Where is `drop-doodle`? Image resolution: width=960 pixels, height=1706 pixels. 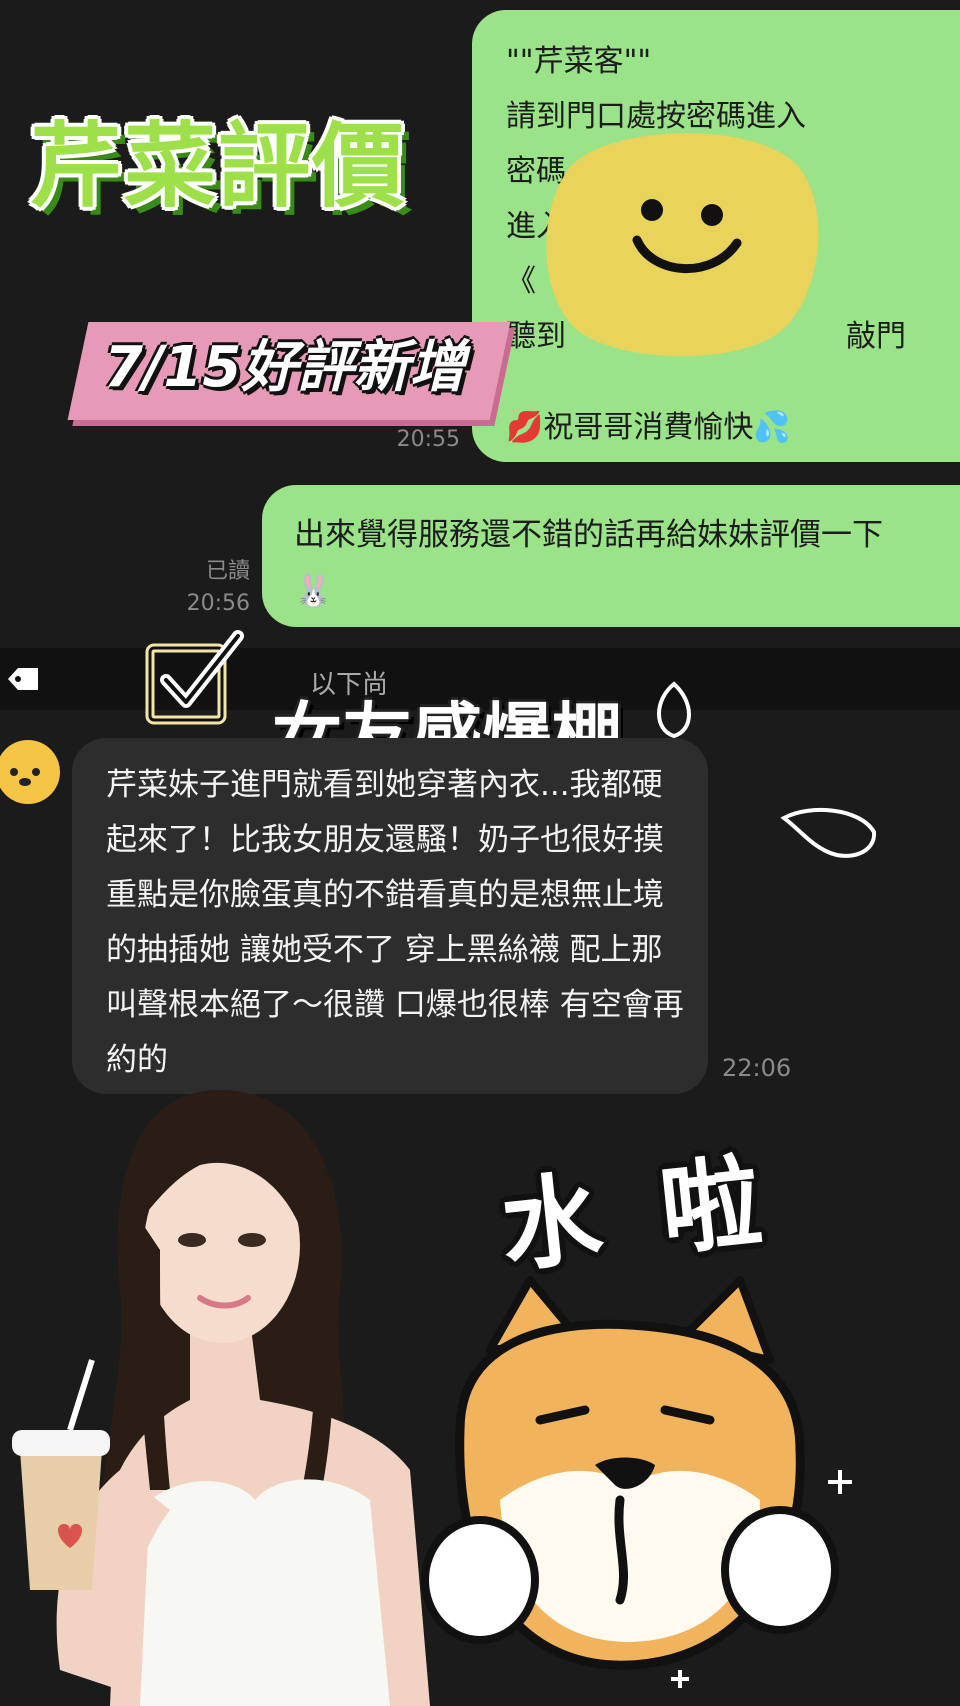 drop-doodle is located at coordinates (674, 710).